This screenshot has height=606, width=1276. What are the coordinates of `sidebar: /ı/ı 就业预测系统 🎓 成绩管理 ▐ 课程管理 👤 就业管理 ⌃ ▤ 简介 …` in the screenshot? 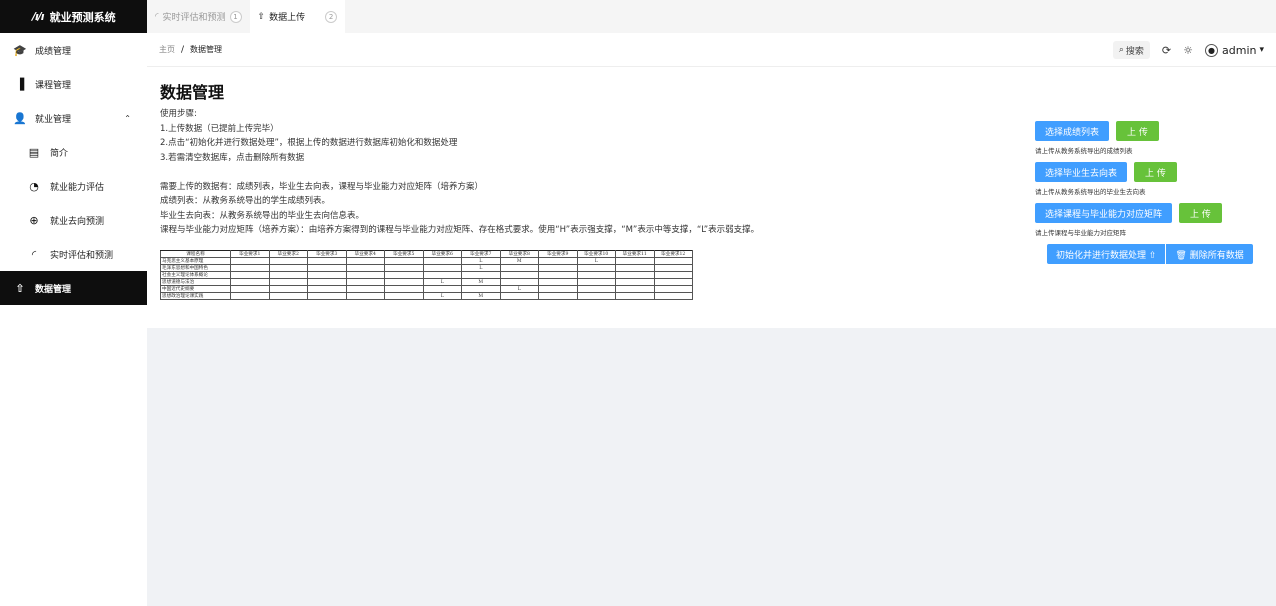 It's located at (73, 303).